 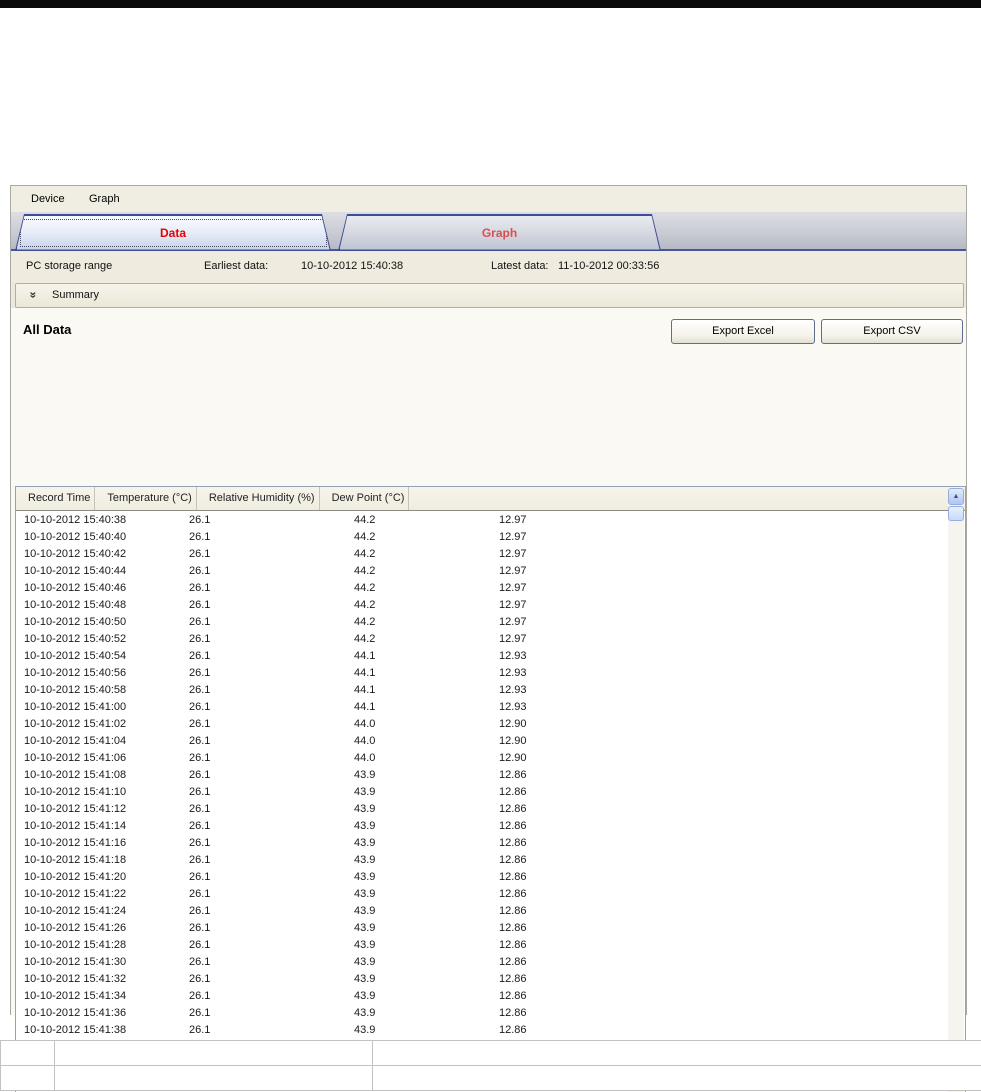 I want to click on column-header, so click(x=416, y=498).